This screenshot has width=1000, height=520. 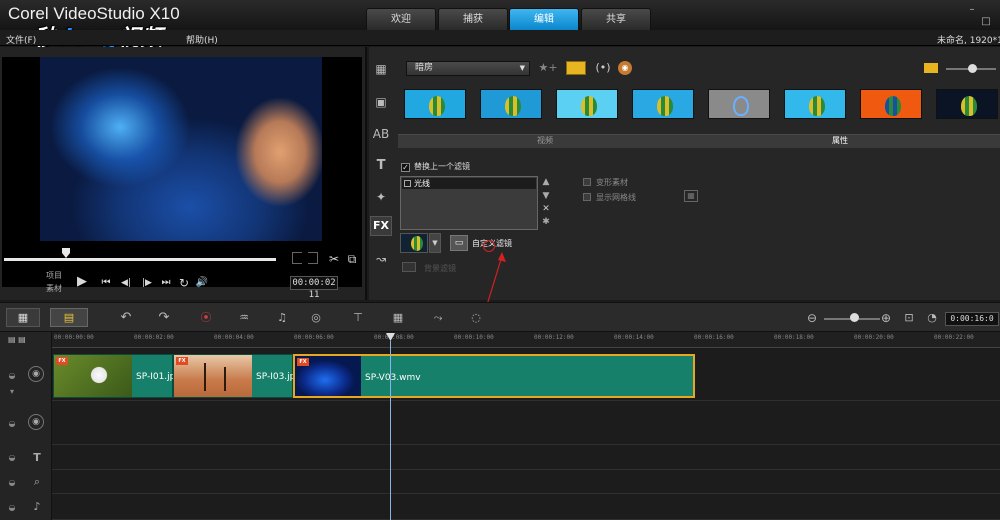 I want to click on effect-pack-icon: ◉, so click(x=625, y=68).